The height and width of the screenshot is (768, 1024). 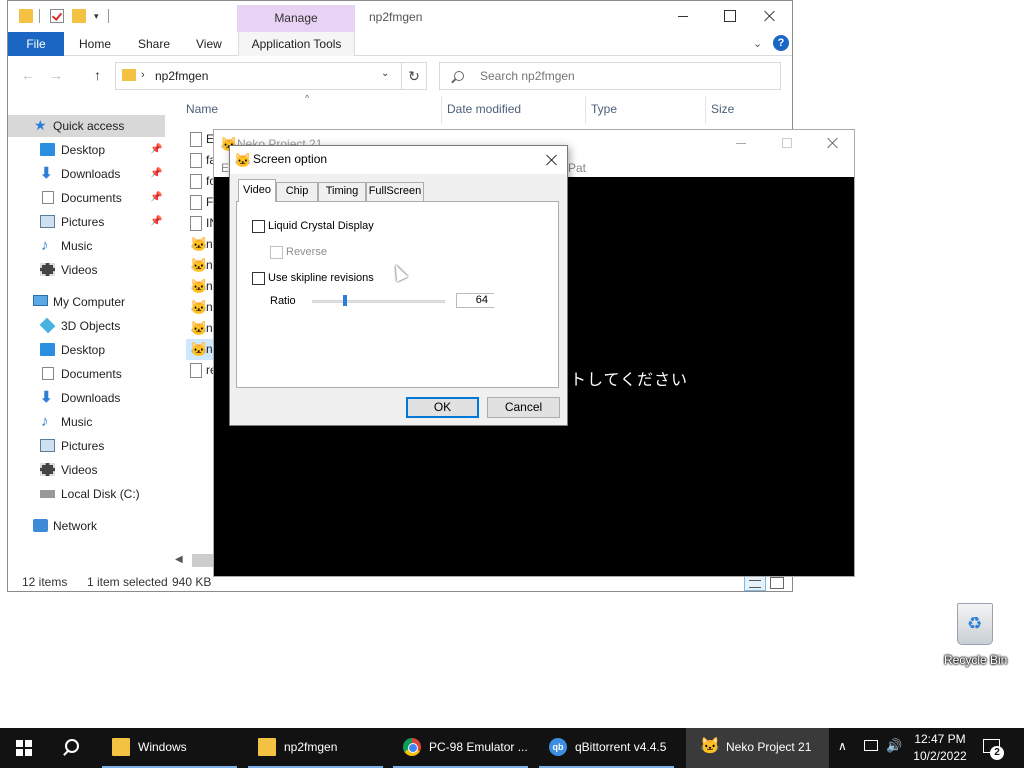 I want to click on sidebar-item-local-disk: Local Disk (C:), so click(x=86, y=494).